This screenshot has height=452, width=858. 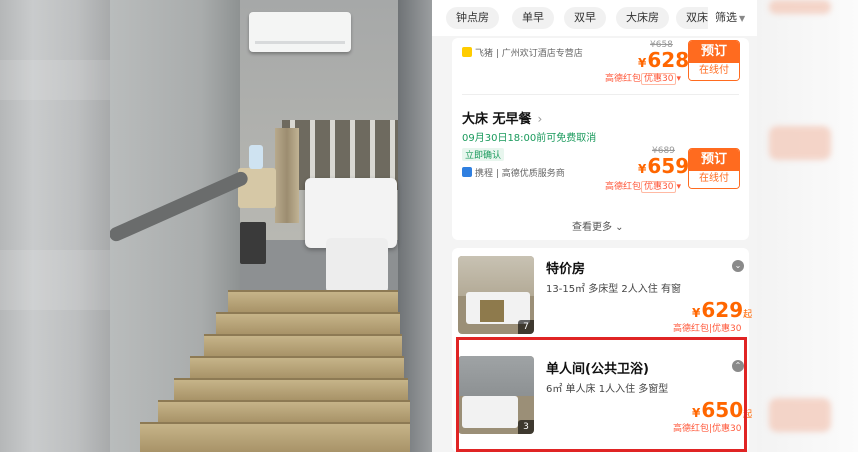 What do you see at coordinates (55, 226) in the screenshot?
I see `blurred-left-background` at bounding box center [55, 226].